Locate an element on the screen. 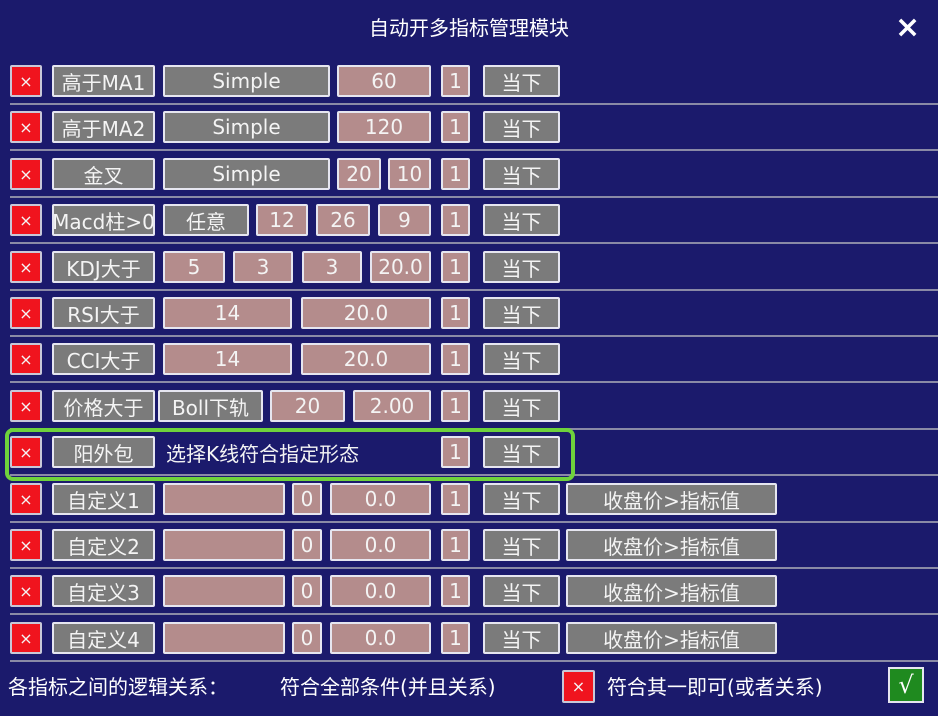 This screenshot has width=938, height=716. value-field: 10 is located at coordinates (409, 174).